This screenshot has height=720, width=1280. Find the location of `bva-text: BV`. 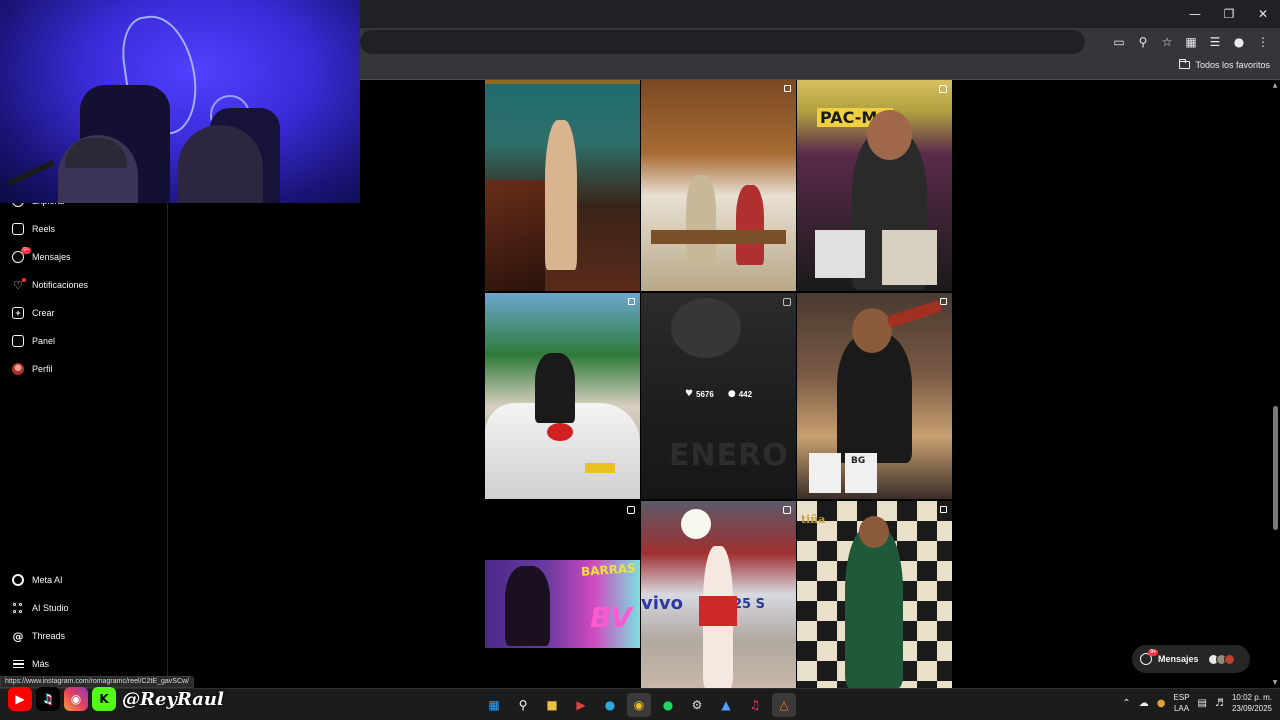

bva-text: BV is located at coordinates (611, 617).